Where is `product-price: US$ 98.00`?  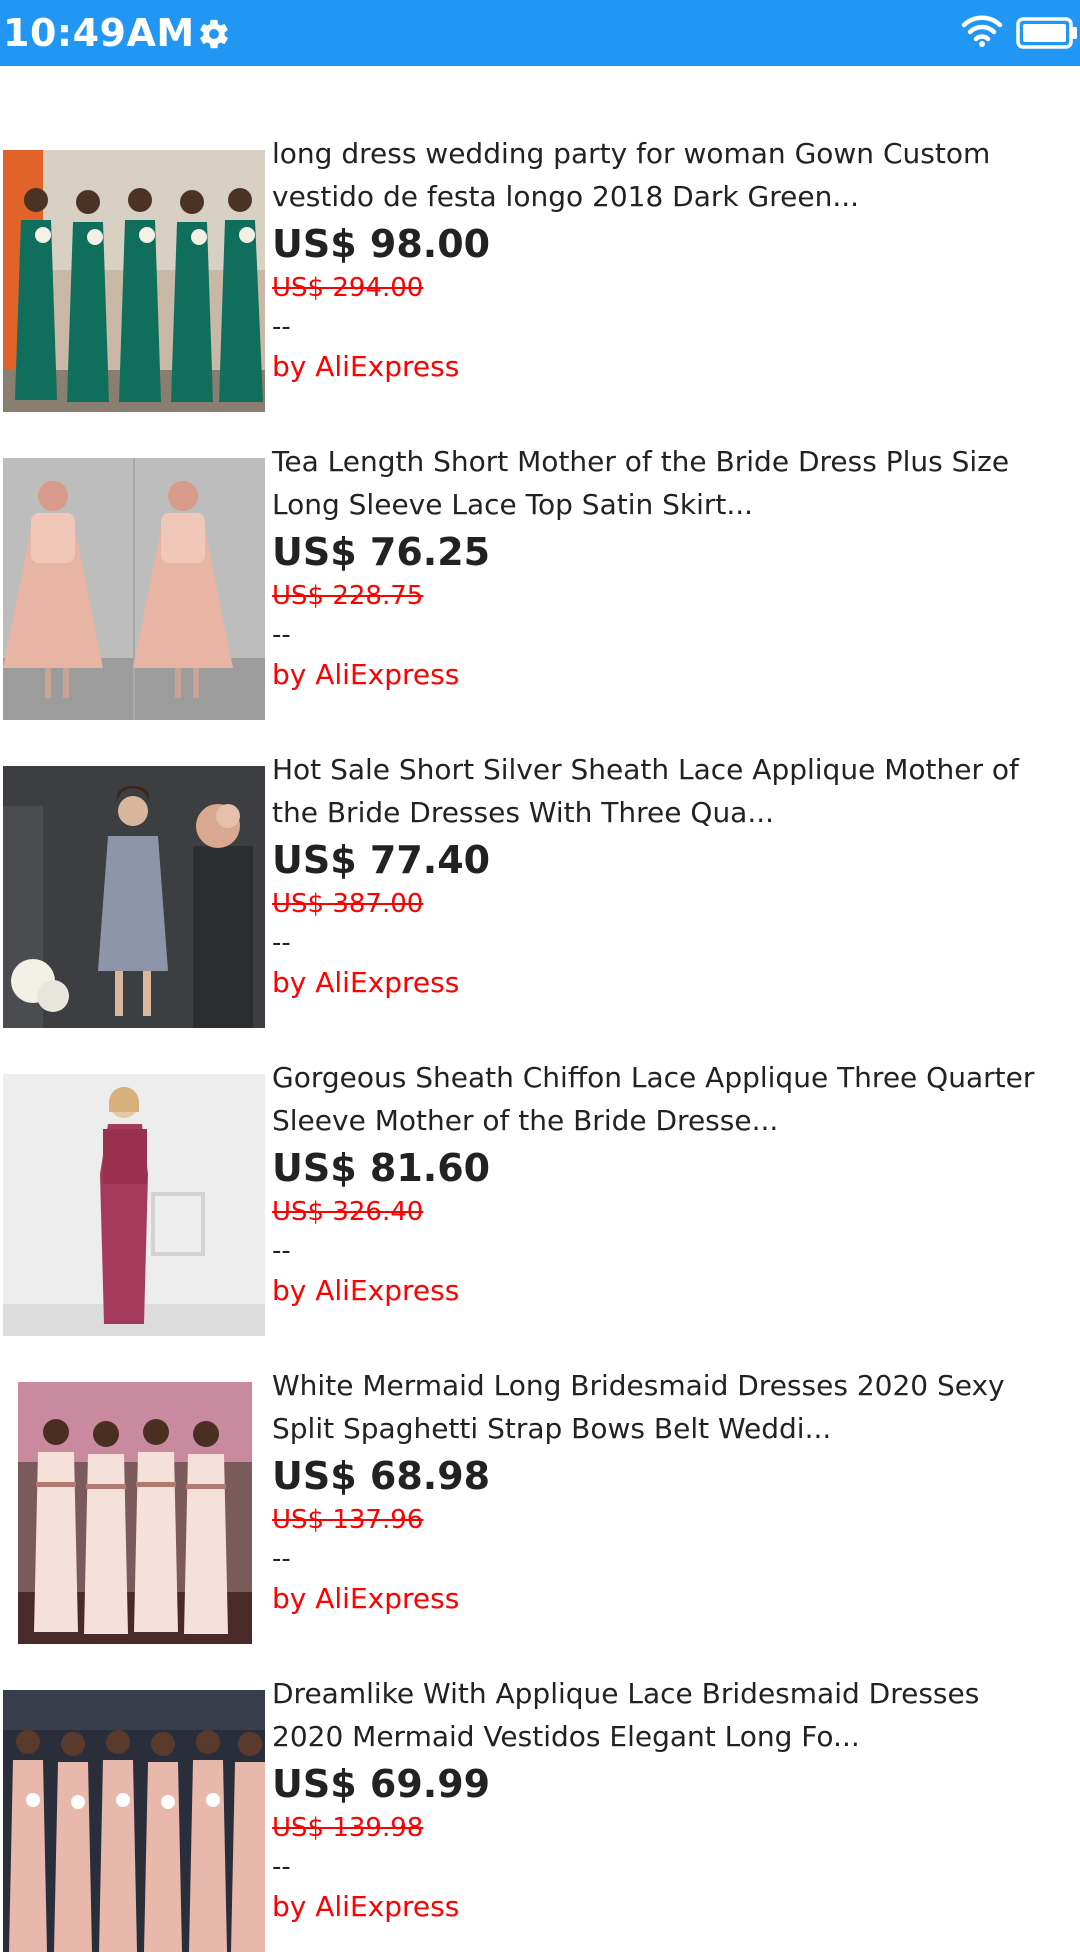 product-price: US$ 98.00 is located at coordinates (381, 244).